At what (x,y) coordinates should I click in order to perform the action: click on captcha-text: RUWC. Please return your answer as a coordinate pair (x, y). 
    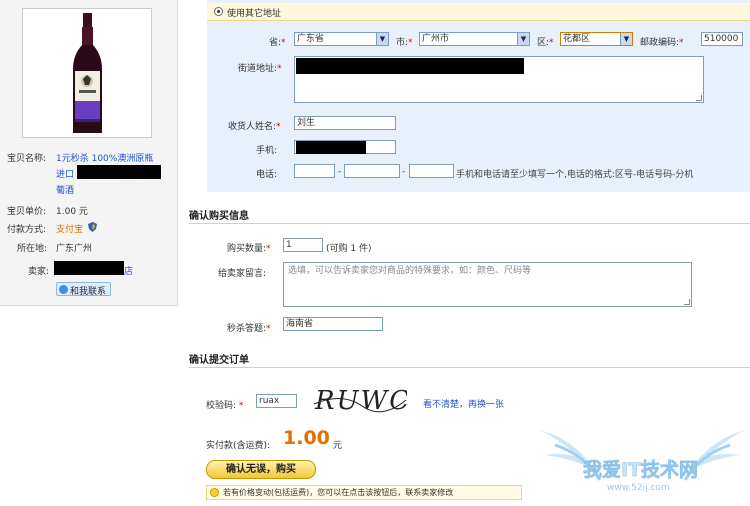
    Looking at the image, I should click on (360, 401).